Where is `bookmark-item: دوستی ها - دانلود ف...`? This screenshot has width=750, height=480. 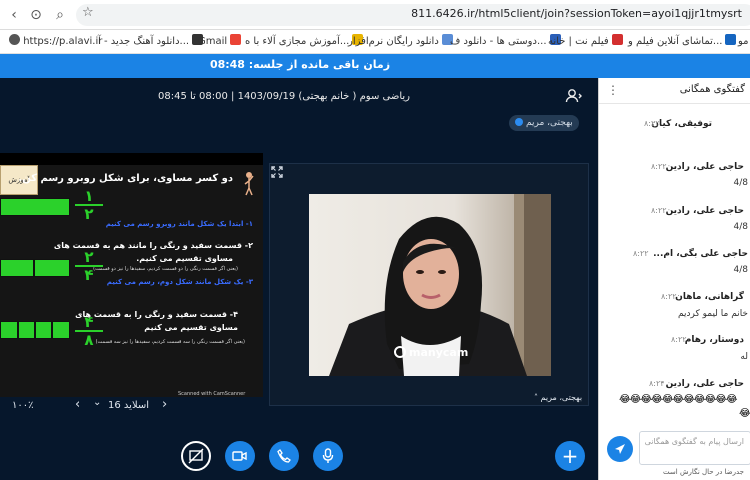 bookmark-item: دوستی ها - دانلود ف... is located at coordinates (505, 42).